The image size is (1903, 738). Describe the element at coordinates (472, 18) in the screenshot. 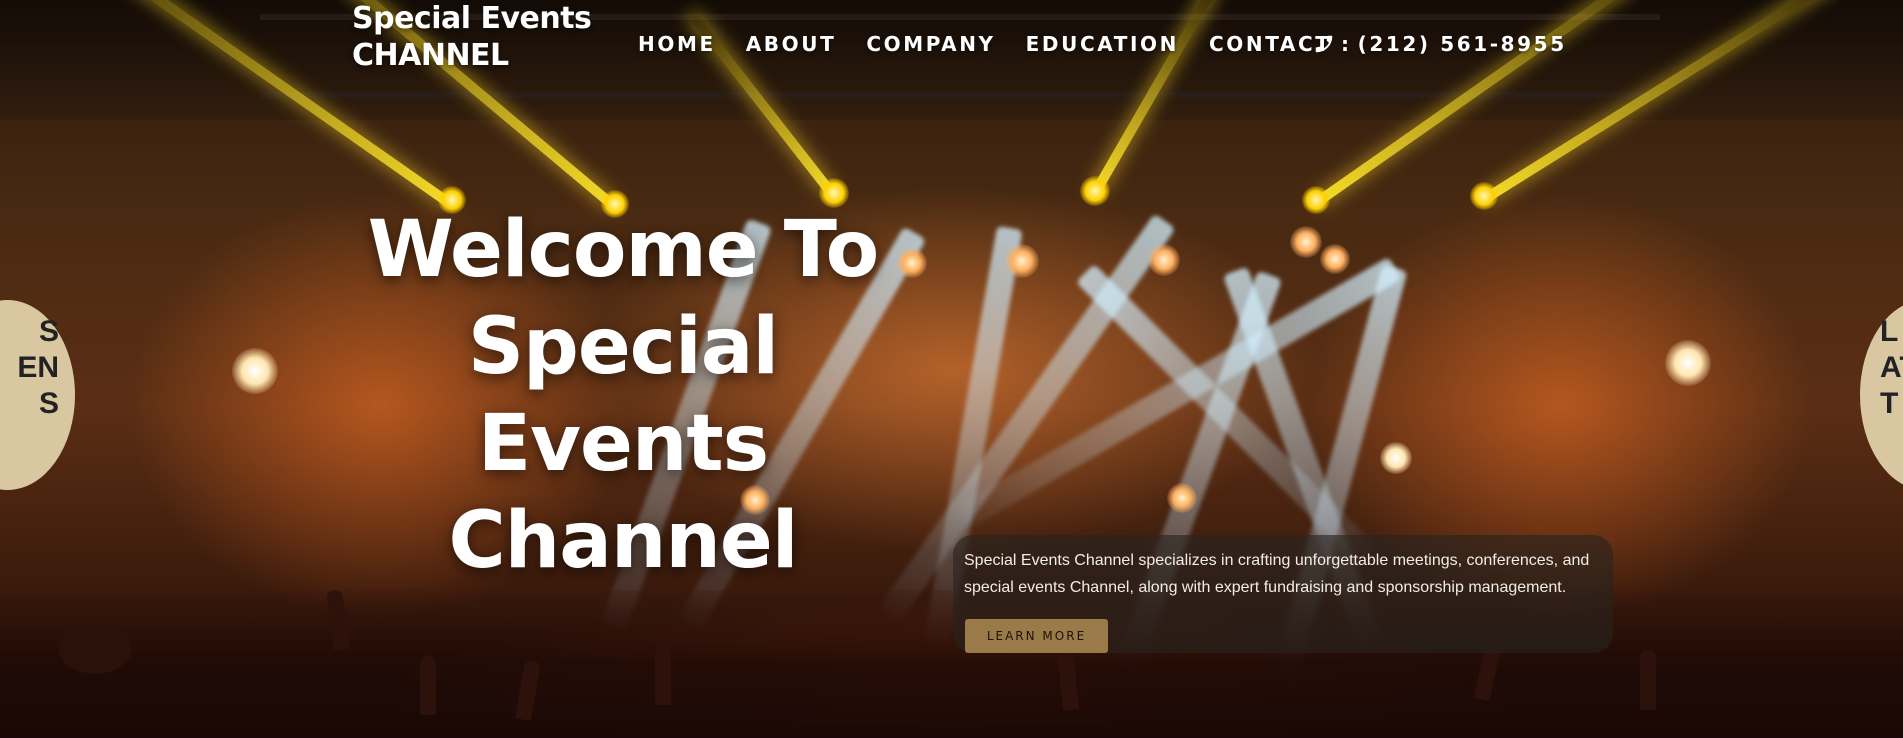

I see `logo-line-1: Special Events` at that location.